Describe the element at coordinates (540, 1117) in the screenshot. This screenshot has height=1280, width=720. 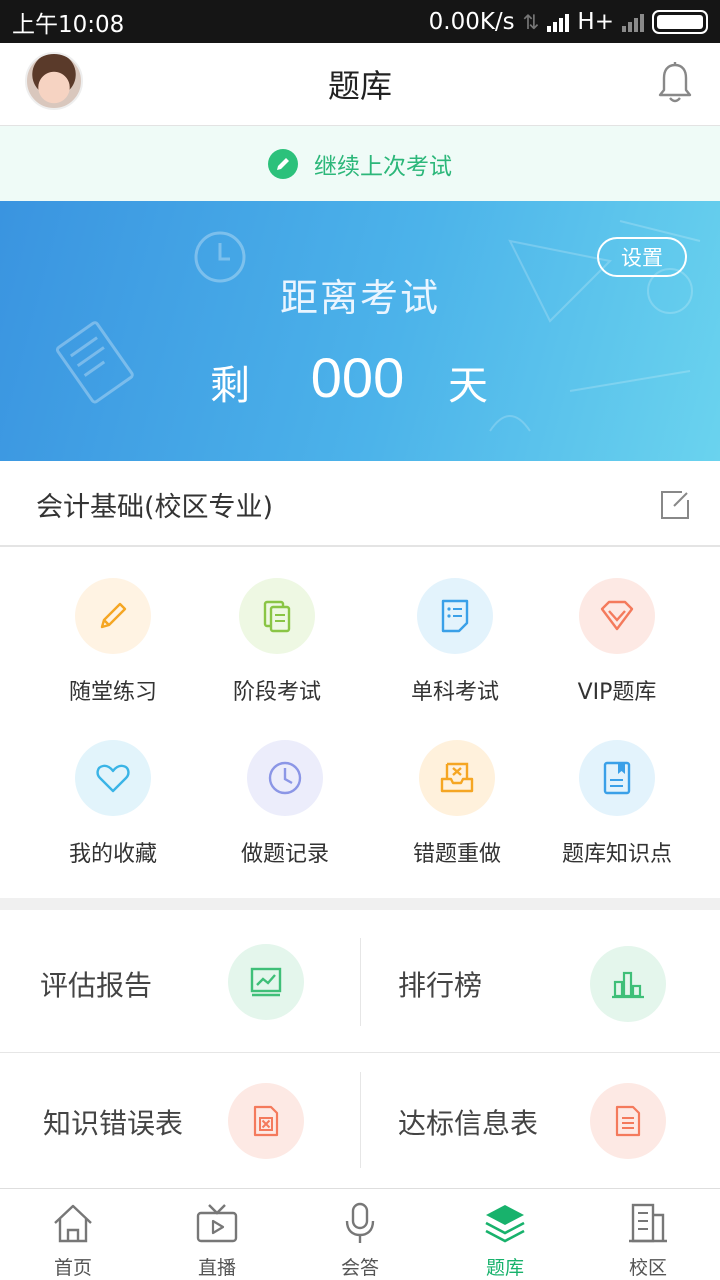
I see `standard-info-cell: 达标信息表` at that location.